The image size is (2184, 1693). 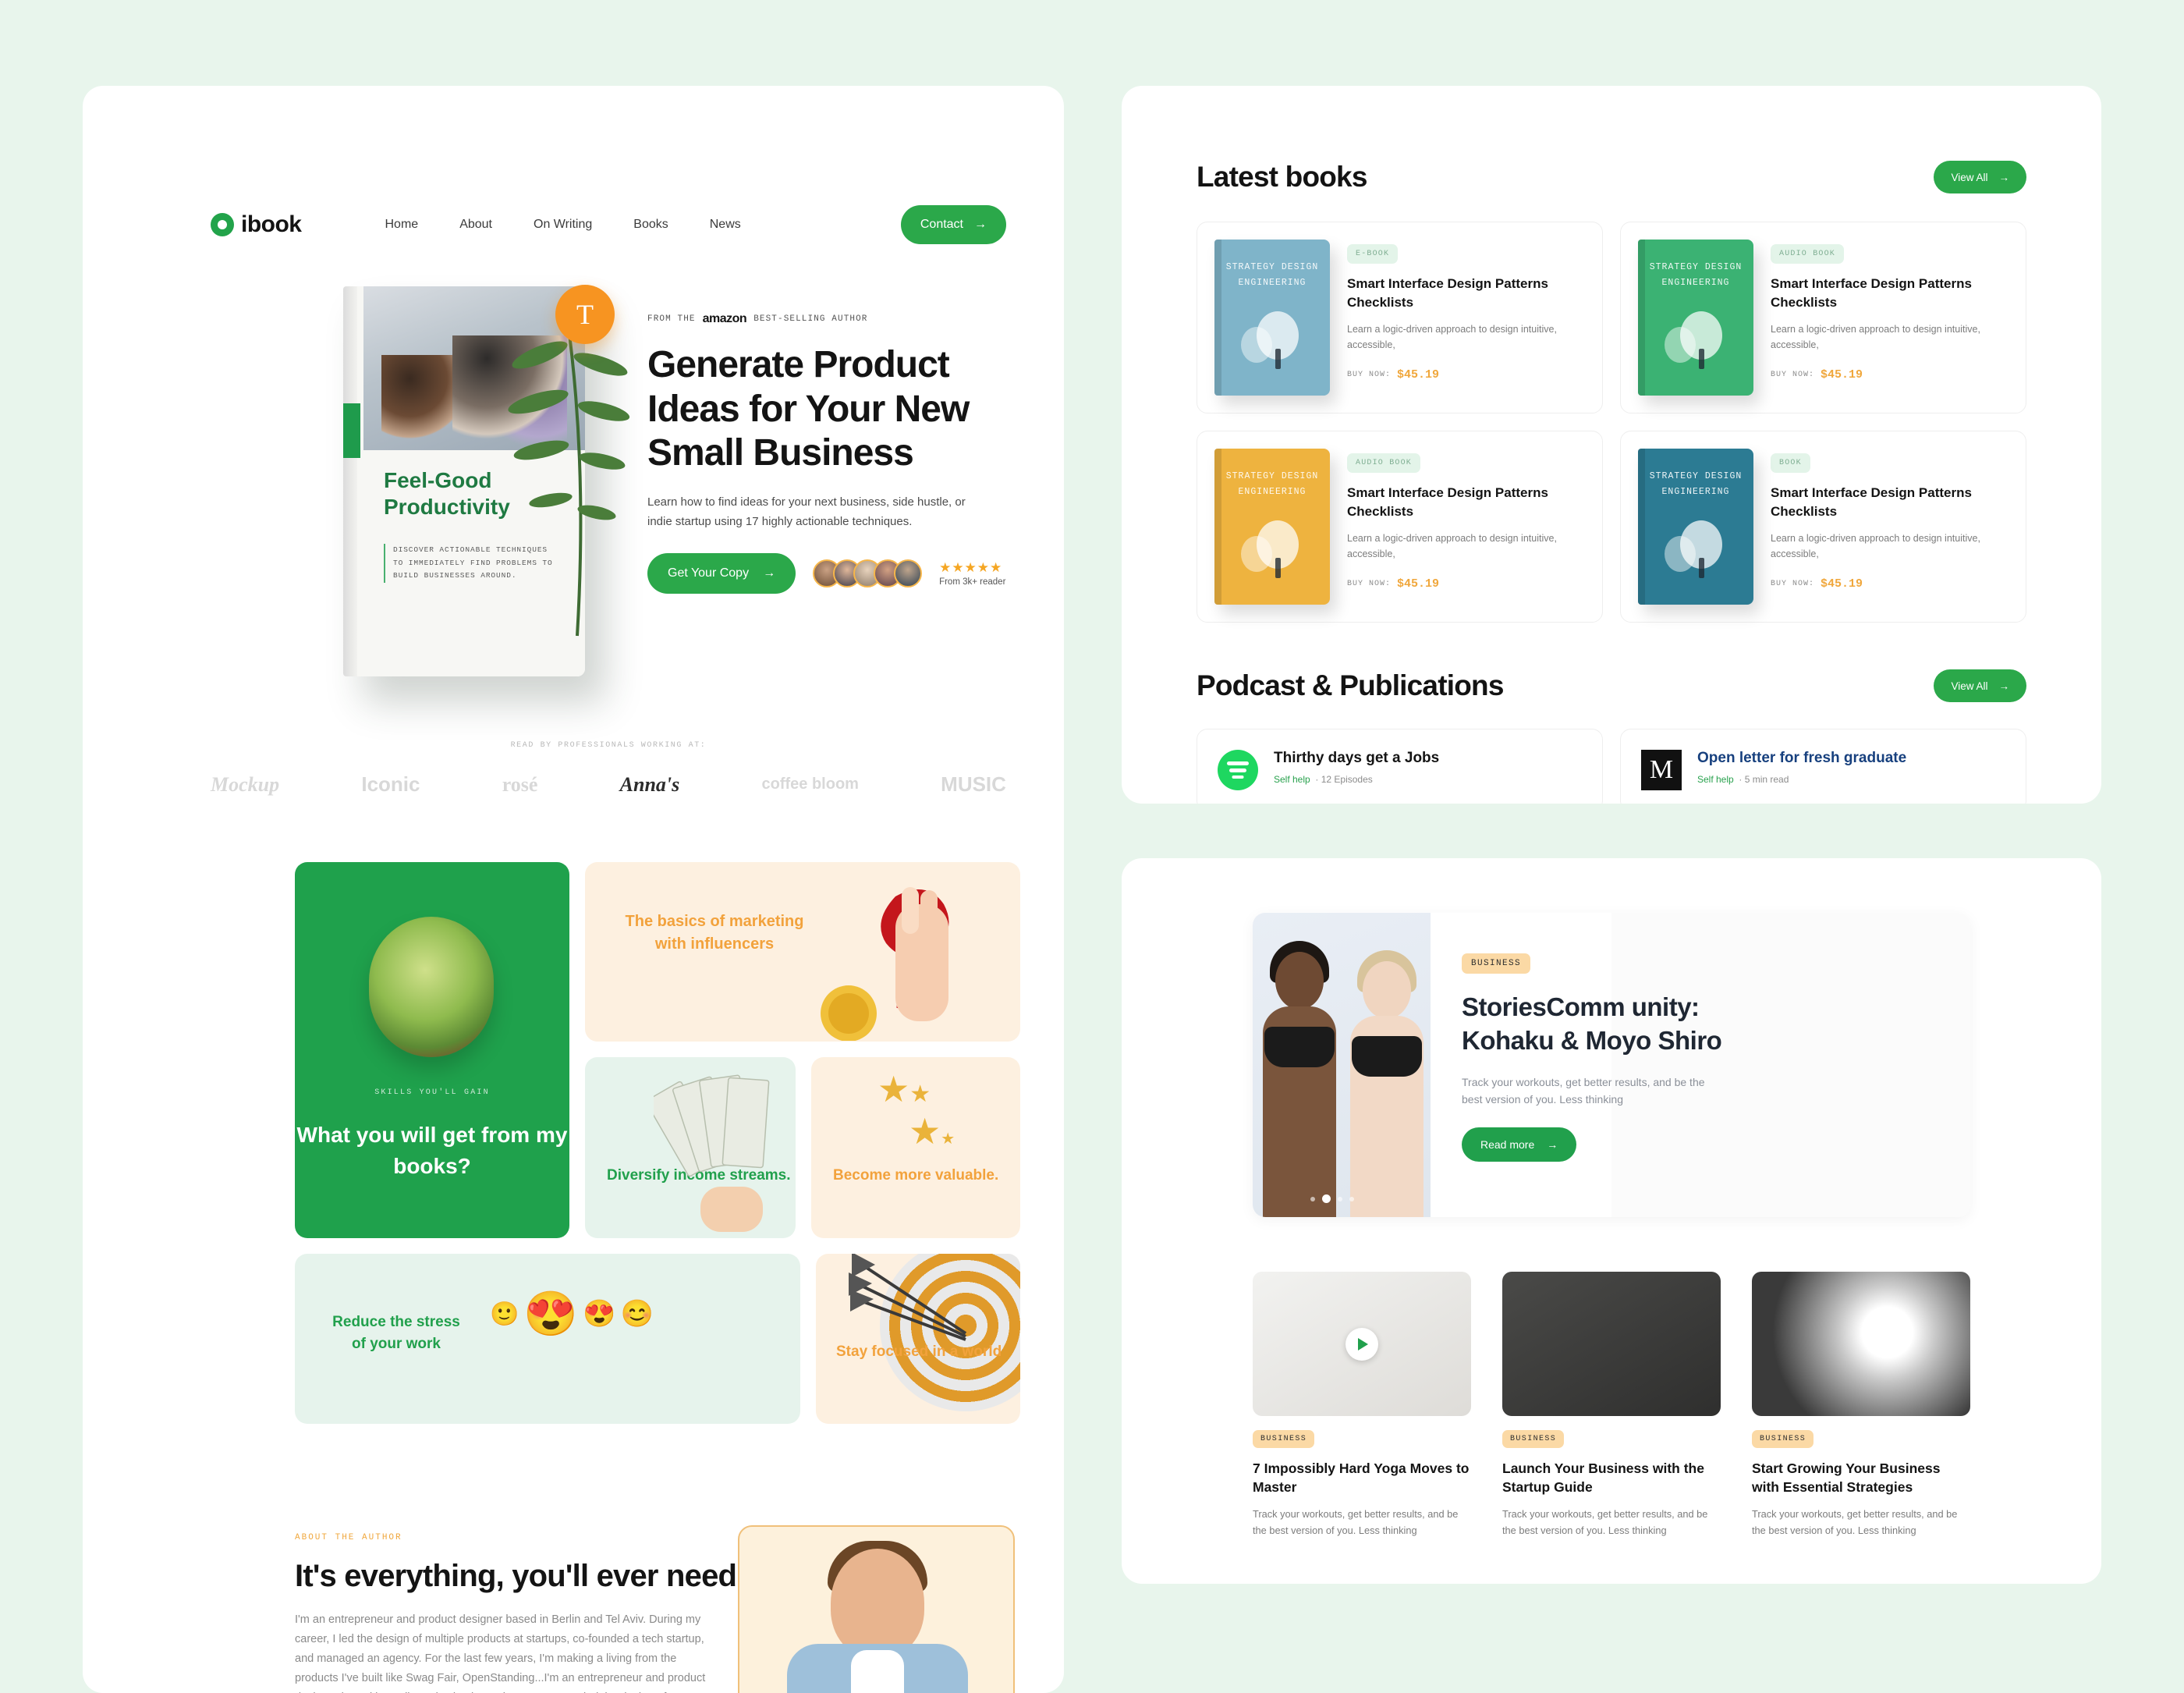 What do you see at coordinates (432, 1150) in the screenshot?
I see `benefits-main-title: What you will get from my books?` at bounding box center [432, 1150].